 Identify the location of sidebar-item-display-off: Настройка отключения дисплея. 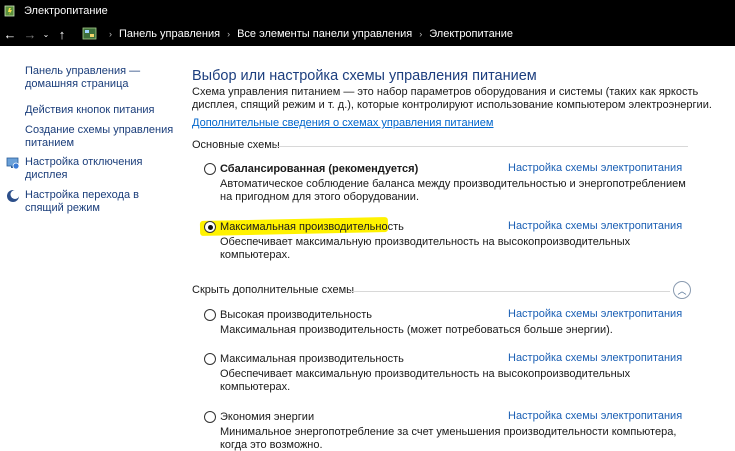
(84, 169).